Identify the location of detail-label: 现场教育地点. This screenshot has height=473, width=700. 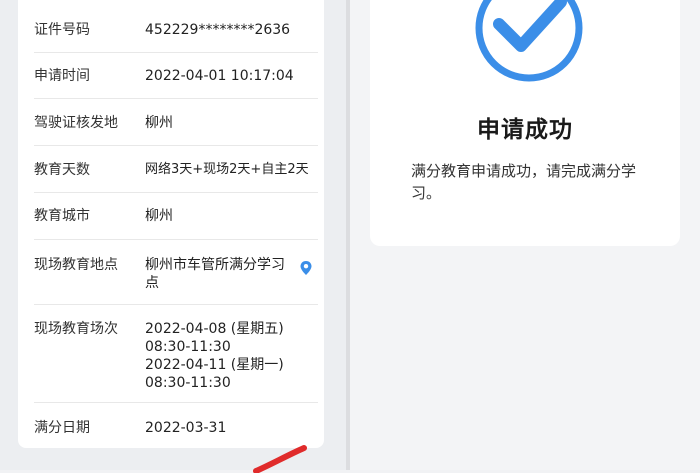
(76, 265).